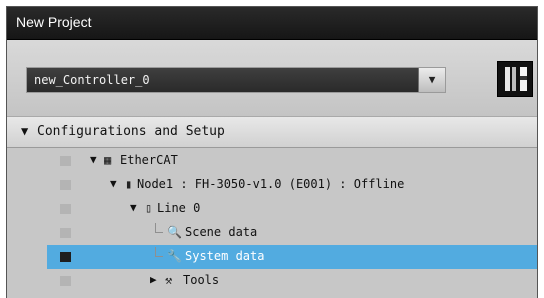  What do you see at coordinates (272, 23) in the screenshot?
I see `panel-title-bar: New Project` at bounding box center [272, 23].